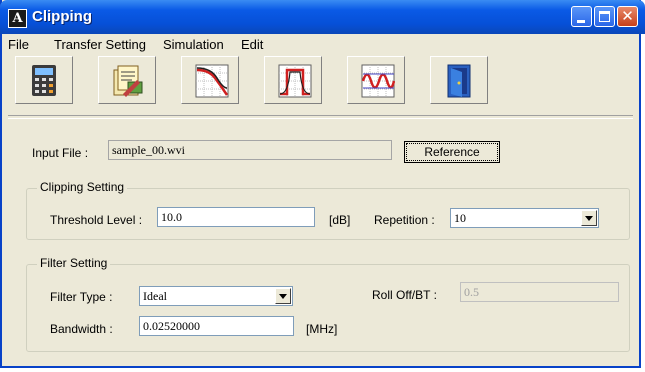 The image size is (645, 372). Describe the element at coordinates (524, 218) in the screenshot. I see `repetition-select: 10` at that location.